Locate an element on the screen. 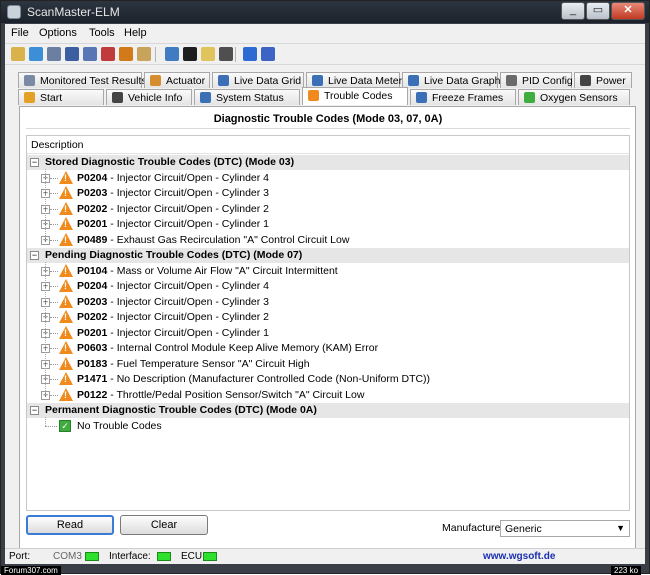 This screenshot has width=650, height=575. status-bar: Port: COM3 Interface: ECU: www.wgsoft.de is located at coordinates (325, 556).